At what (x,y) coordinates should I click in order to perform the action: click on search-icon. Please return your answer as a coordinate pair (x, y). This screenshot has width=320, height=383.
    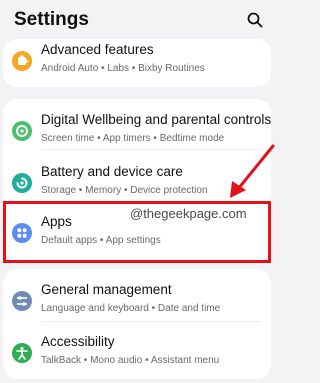
    Looking at the image, I should click on (255, 20).